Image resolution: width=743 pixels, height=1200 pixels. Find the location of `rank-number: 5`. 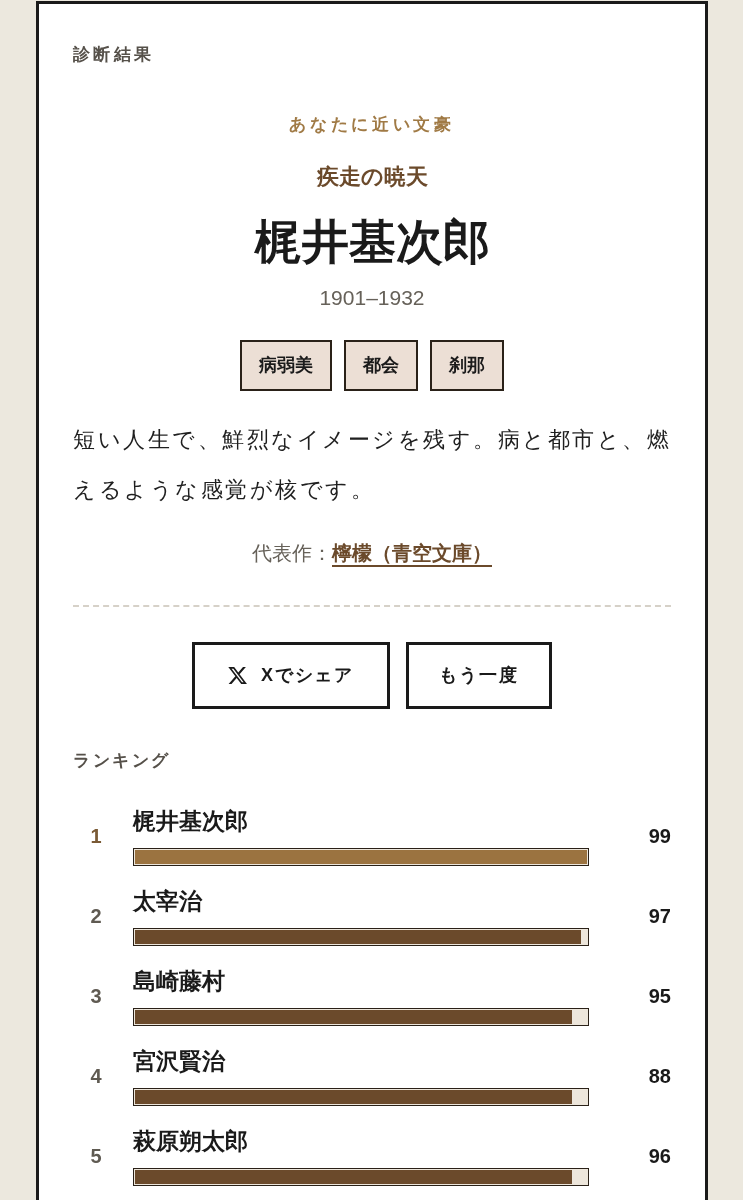

rank-number: 5 is located at coordinates (96, 1156).